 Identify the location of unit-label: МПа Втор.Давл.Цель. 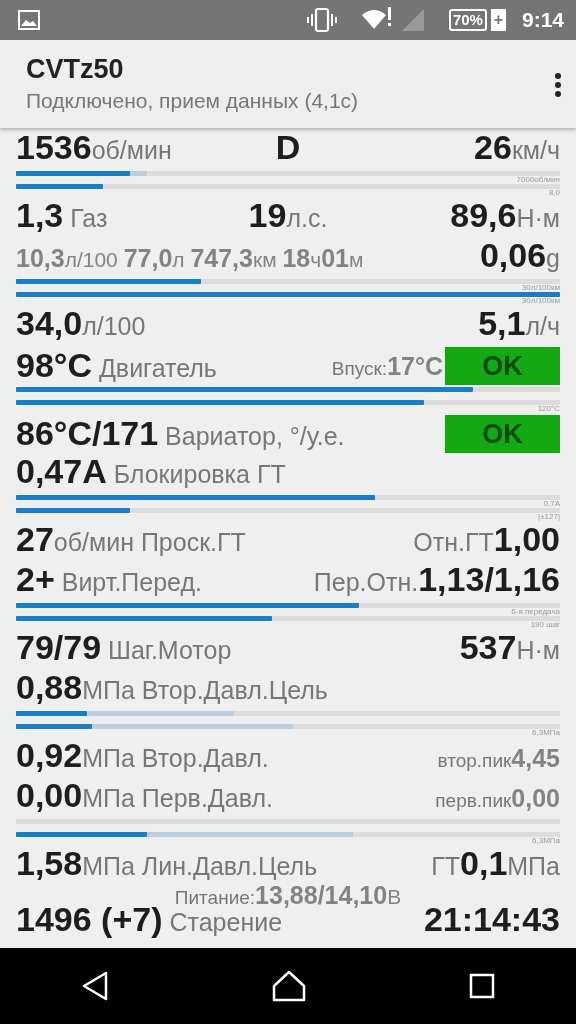
(205, 690).